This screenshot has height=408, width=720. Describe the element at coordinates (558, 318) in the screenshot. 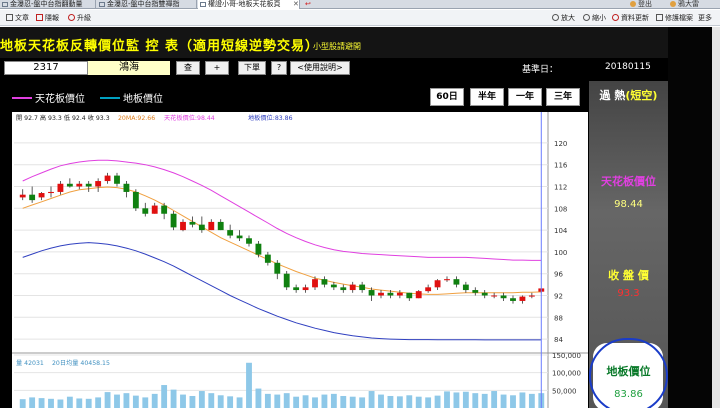

I see `price-tick-label: 88` at that location.